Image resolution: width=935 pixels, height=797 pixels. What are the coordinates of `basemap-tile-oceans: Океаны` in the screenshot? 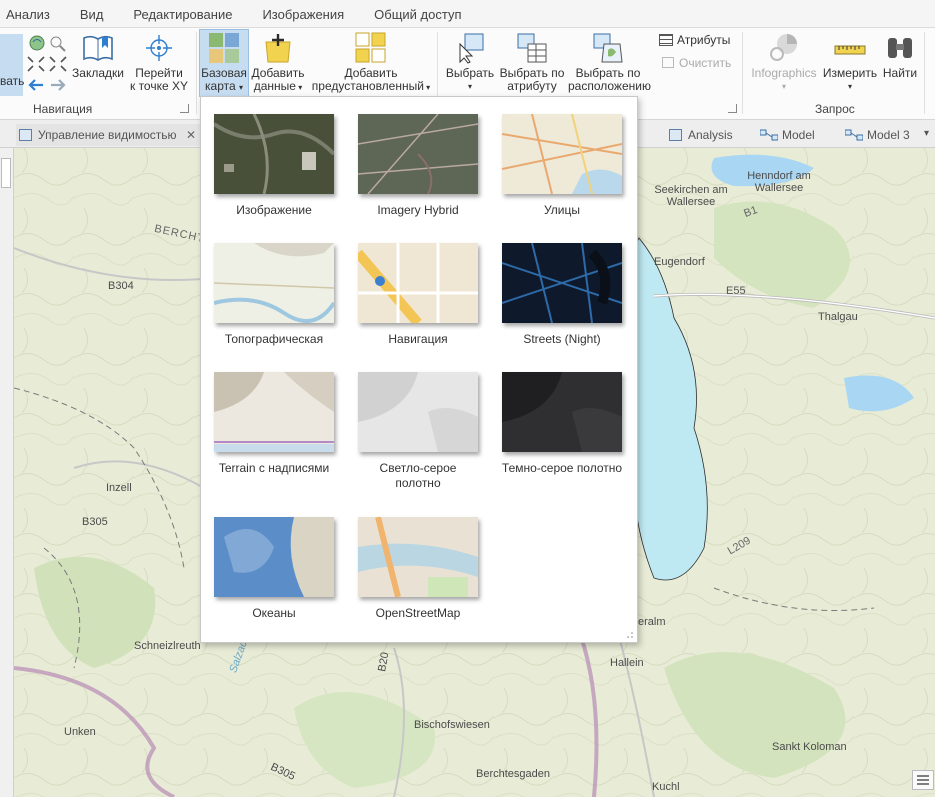 It's located at (274, 569).